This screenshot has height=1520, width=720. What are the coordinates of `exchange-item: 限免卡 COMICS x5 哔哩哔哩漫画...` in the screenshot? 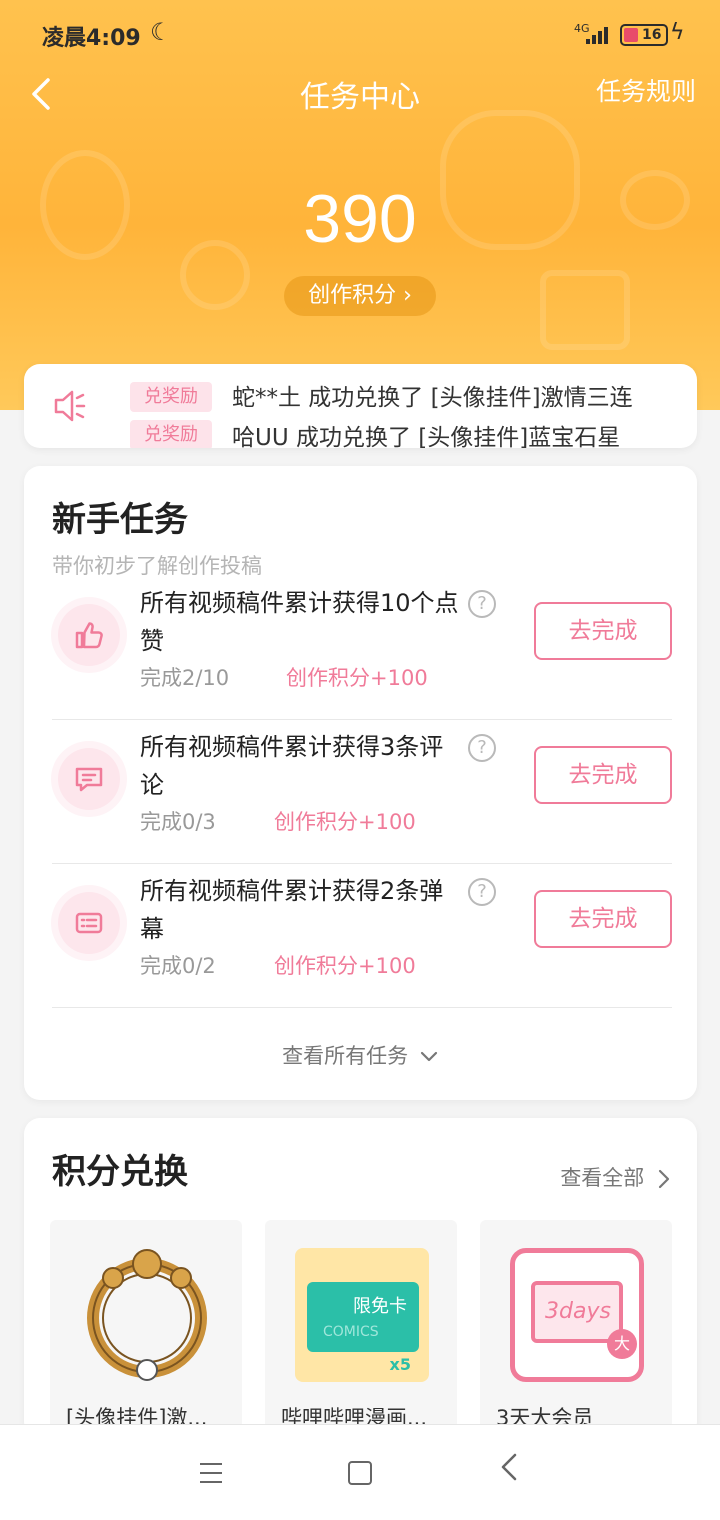 It's located at (361, 1330).